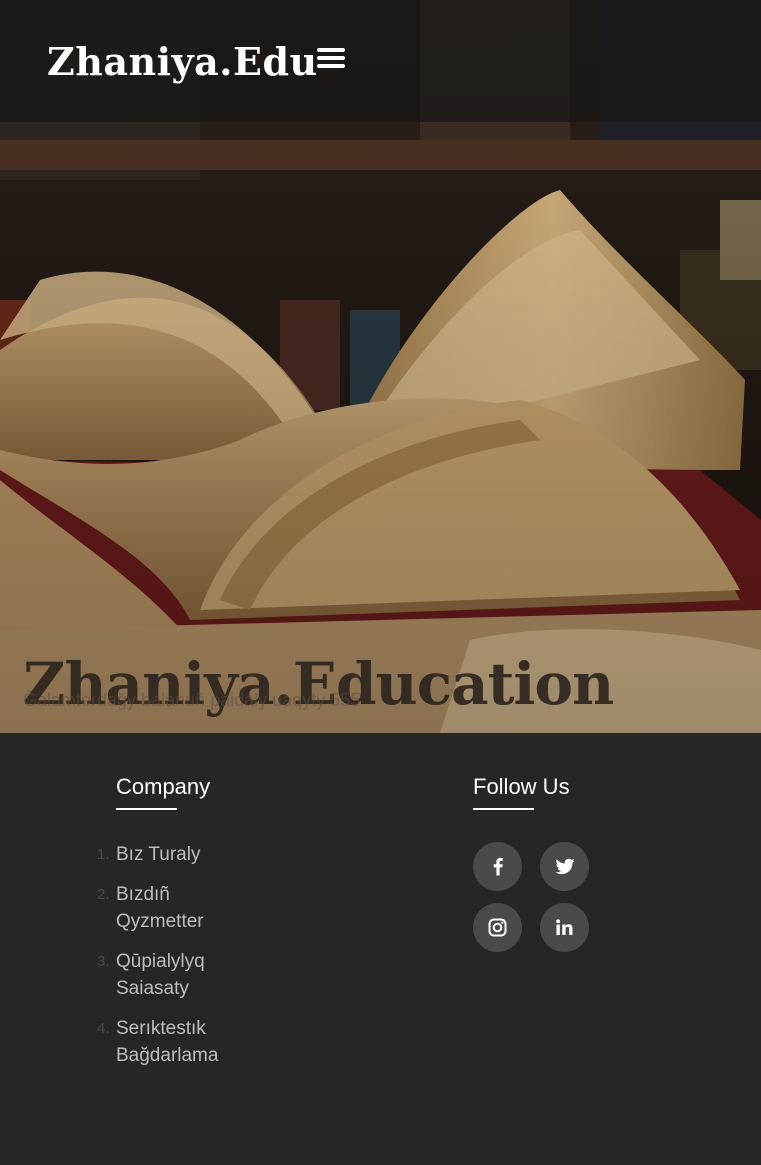 The width and height of the screenshot is (761, 1165). I want to click on privacy-policy-link: Qūpialylyq Saiasaty, so click(176, 975).